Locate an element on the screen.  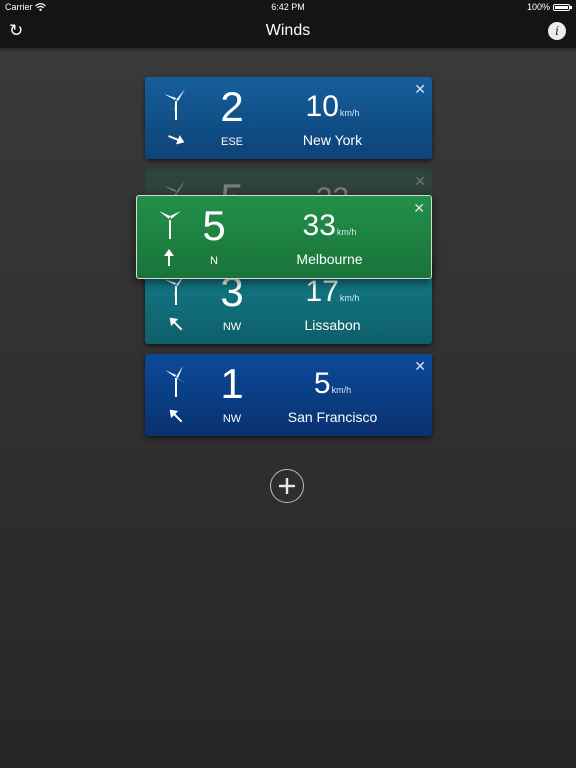
plus-icon is located at coordinates (287, 486).